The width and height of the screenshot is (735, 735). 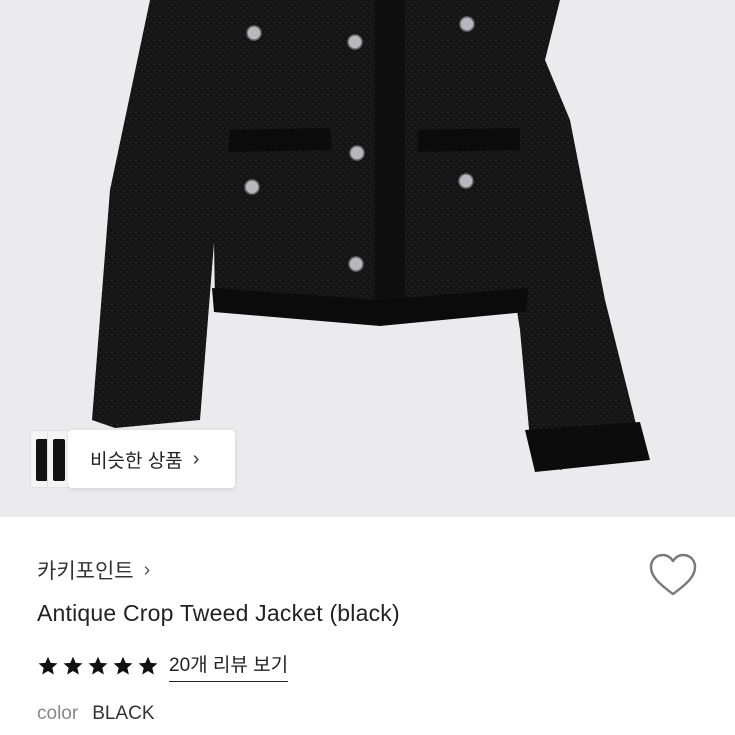 I want to click on similar-products-label: 비슷한 상품, so click(x=136, y=461).